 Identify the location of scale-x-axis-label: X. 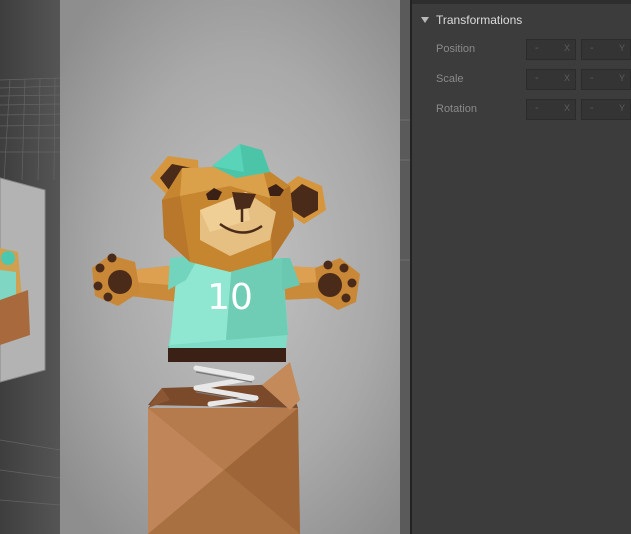
(566, 78).